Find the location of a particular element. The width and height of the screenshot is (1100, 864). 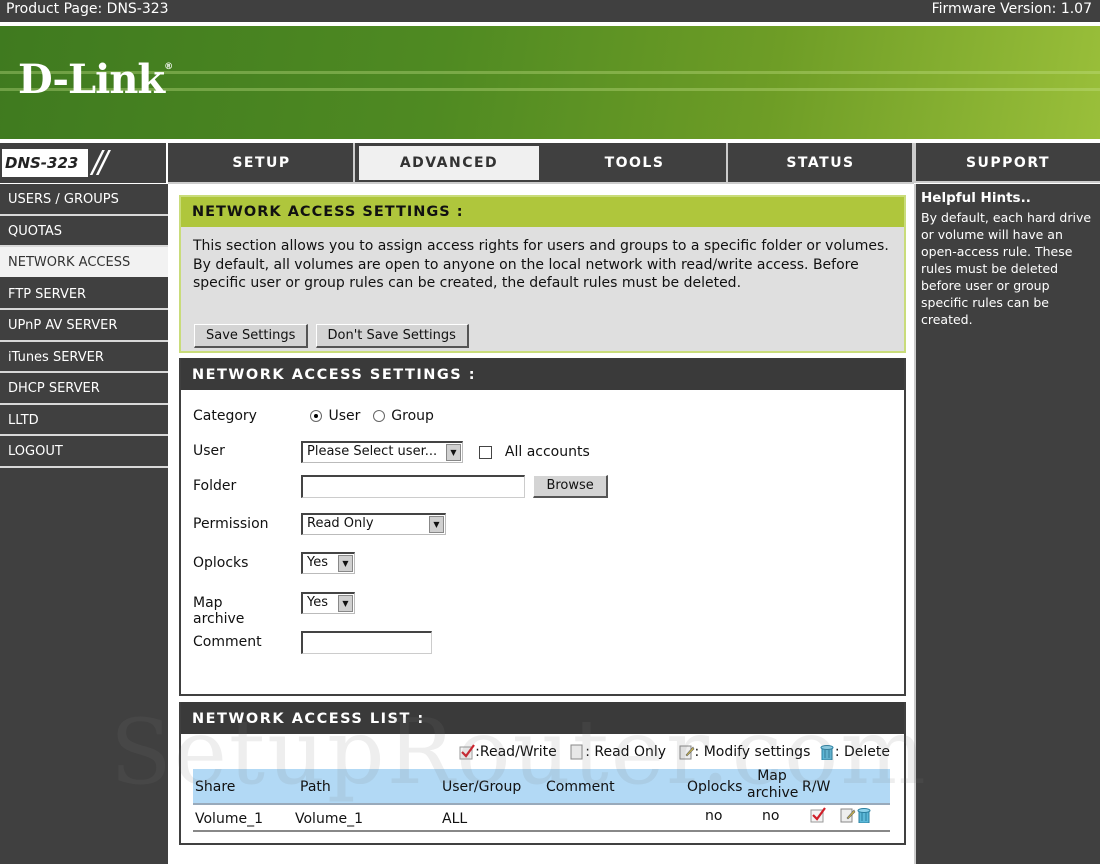

section-title: NETWORK ACCESS LIST : is located at coordinates (542, 718).